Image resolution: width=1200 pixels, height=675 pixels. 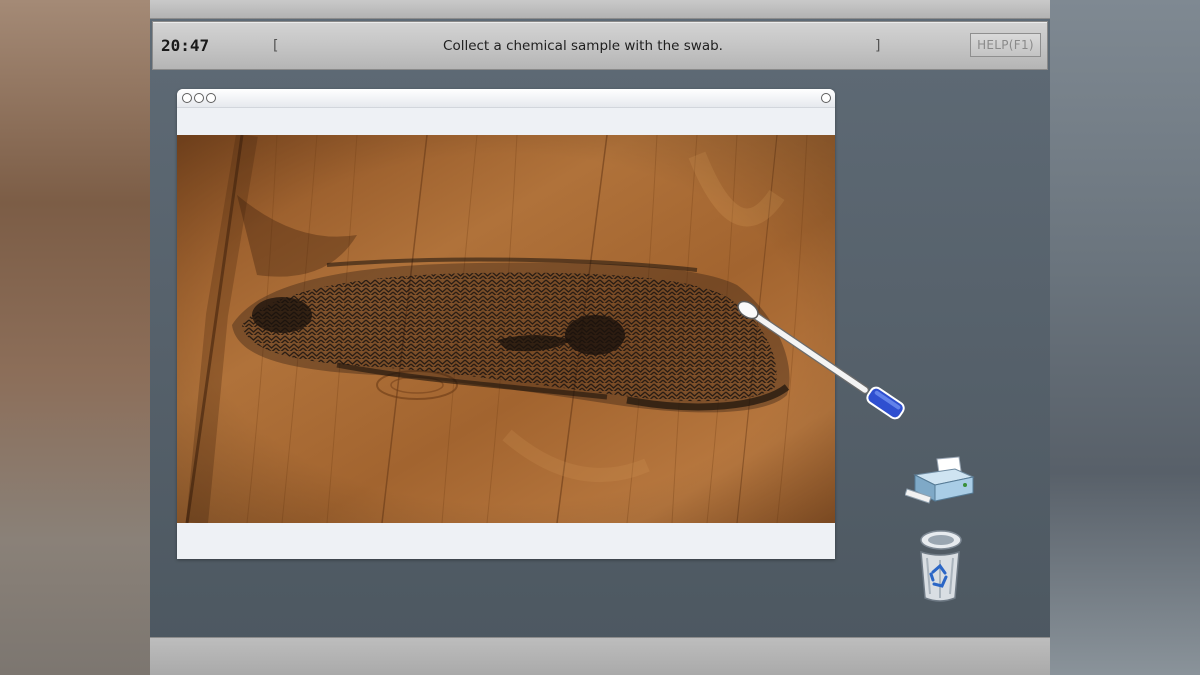 I want to click on printer-icon, so click(x=941, y=482).